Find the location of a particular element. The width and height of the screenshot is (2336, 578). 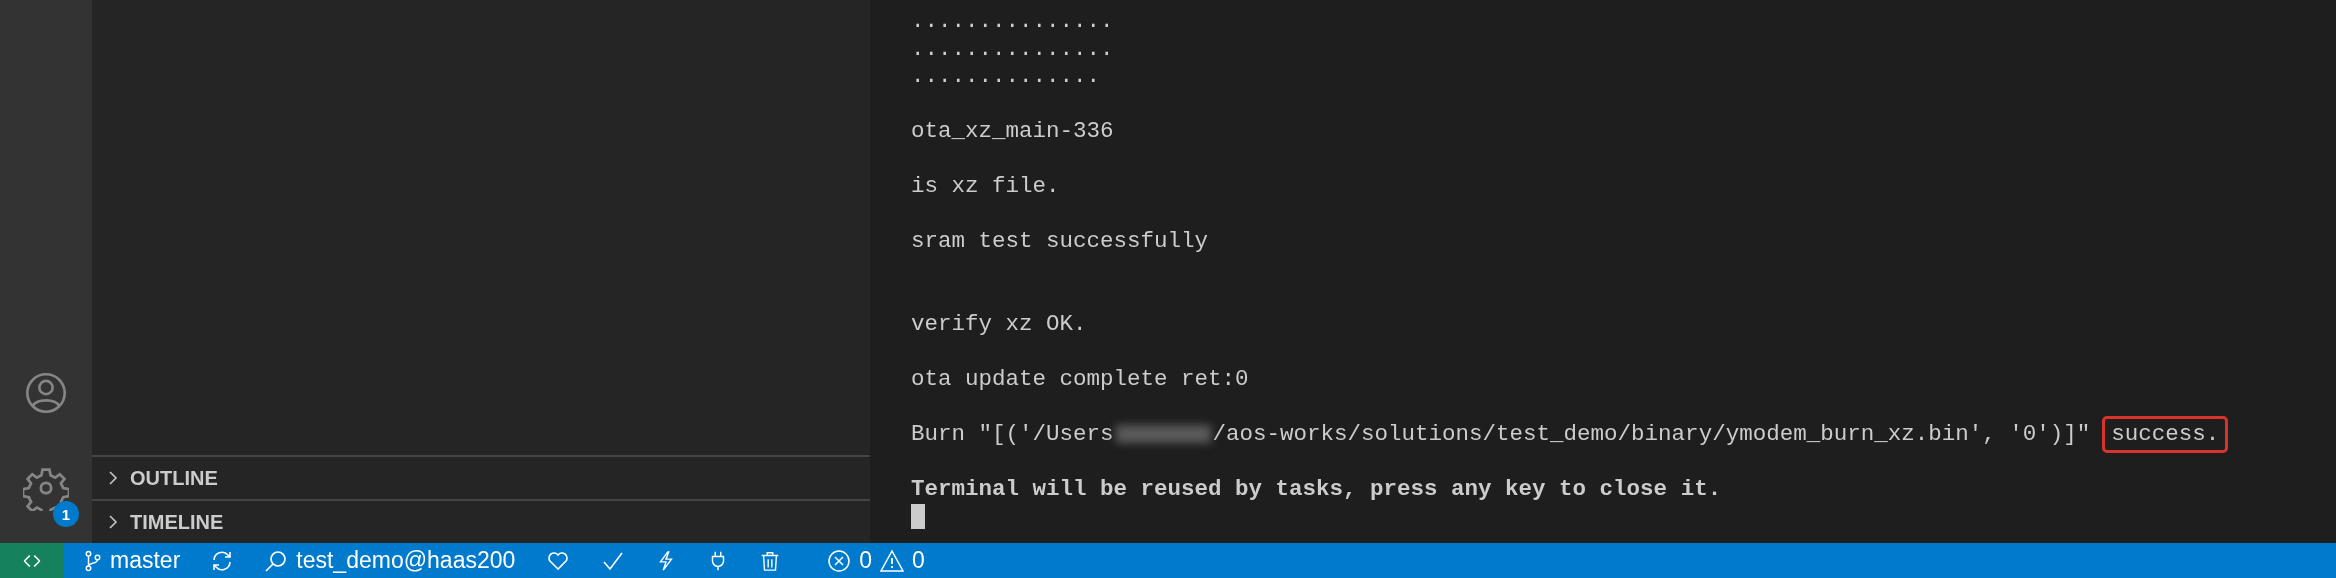

terminal-line: Terminal will be reused by tasks, press any key to close it. is located at coordinates (1317, 489).